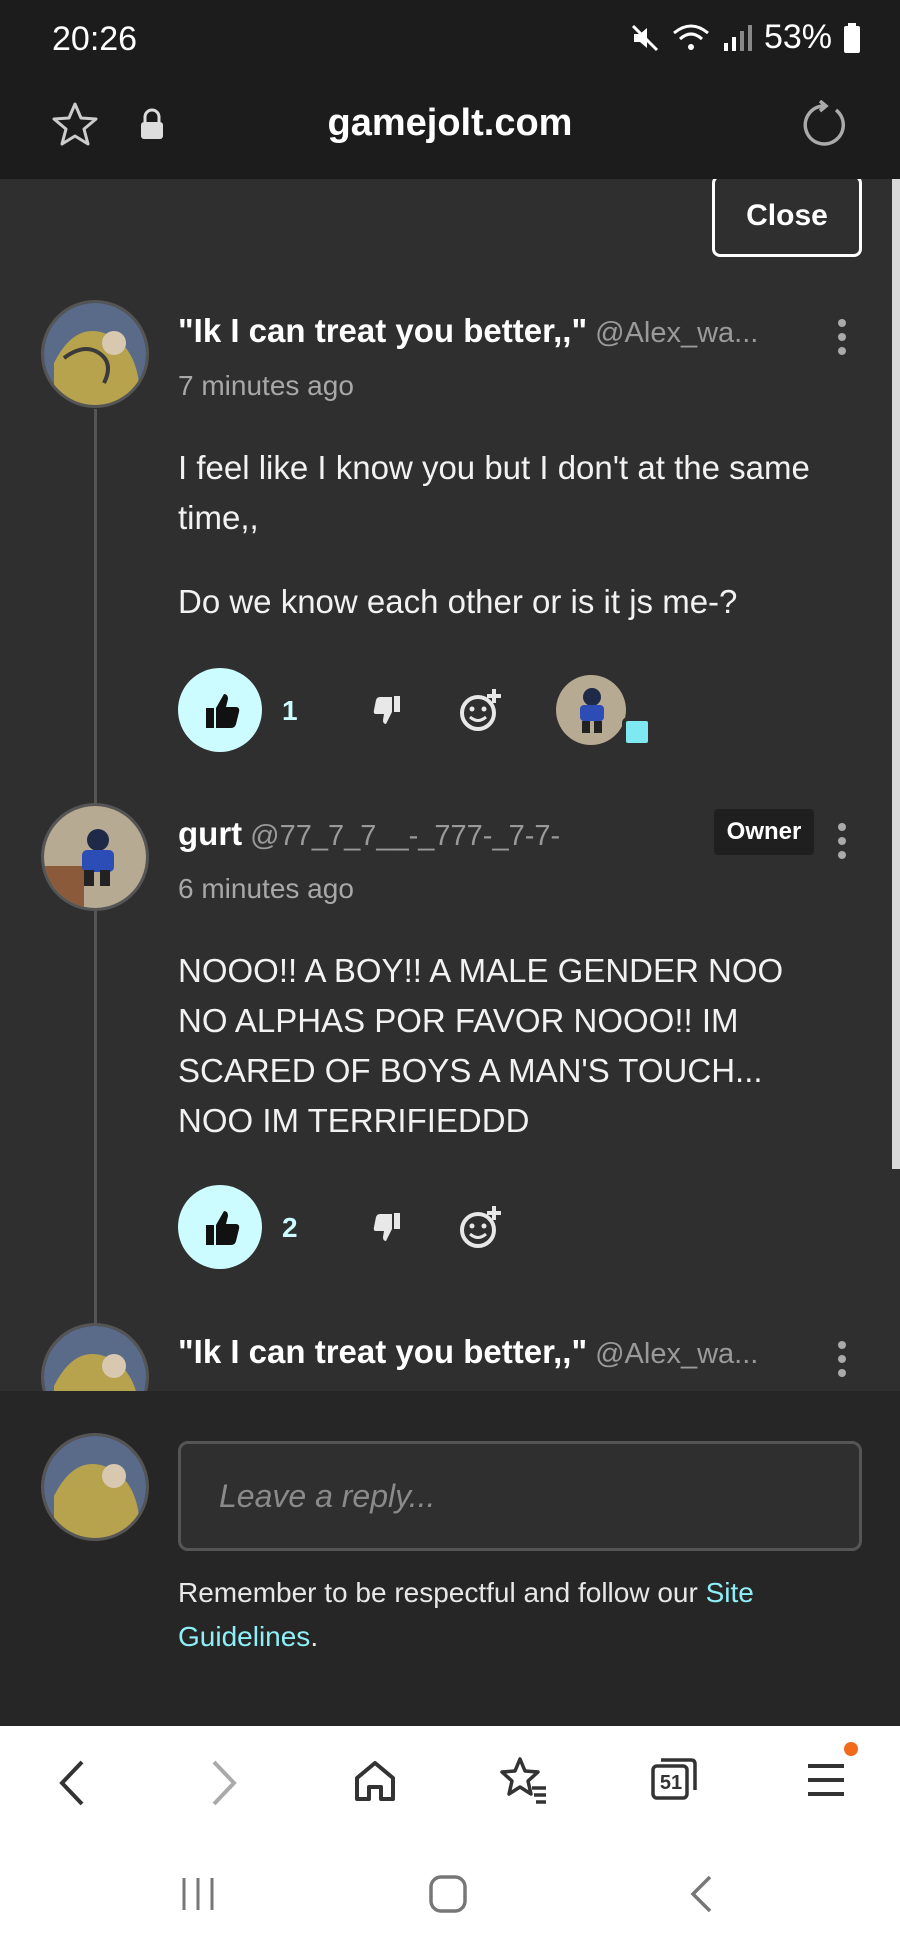 The height and width of the screenshot is (1950, 900). I want to click on comment-time: 7 minutes ago, so click(266, 386).